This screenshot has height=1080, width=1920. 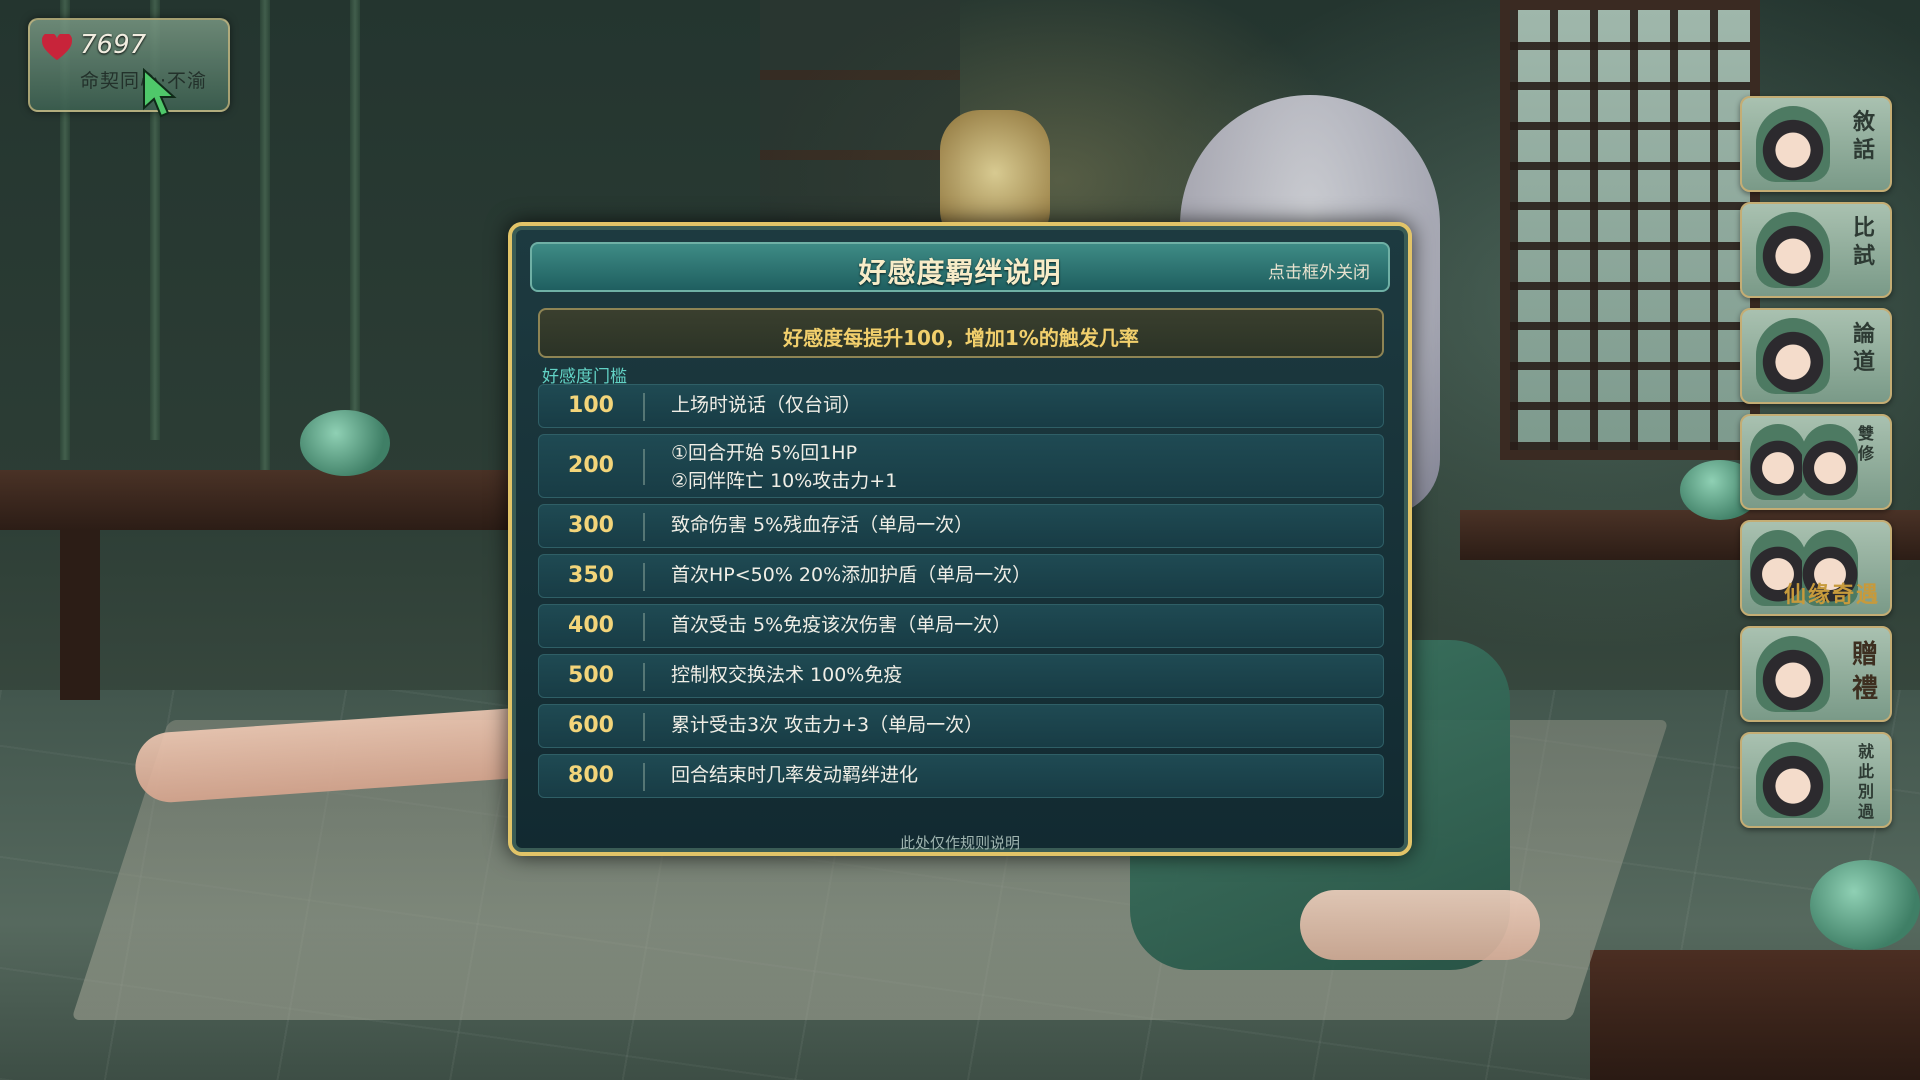 I want to click on lattice-window, so click(x=1630, y=230).